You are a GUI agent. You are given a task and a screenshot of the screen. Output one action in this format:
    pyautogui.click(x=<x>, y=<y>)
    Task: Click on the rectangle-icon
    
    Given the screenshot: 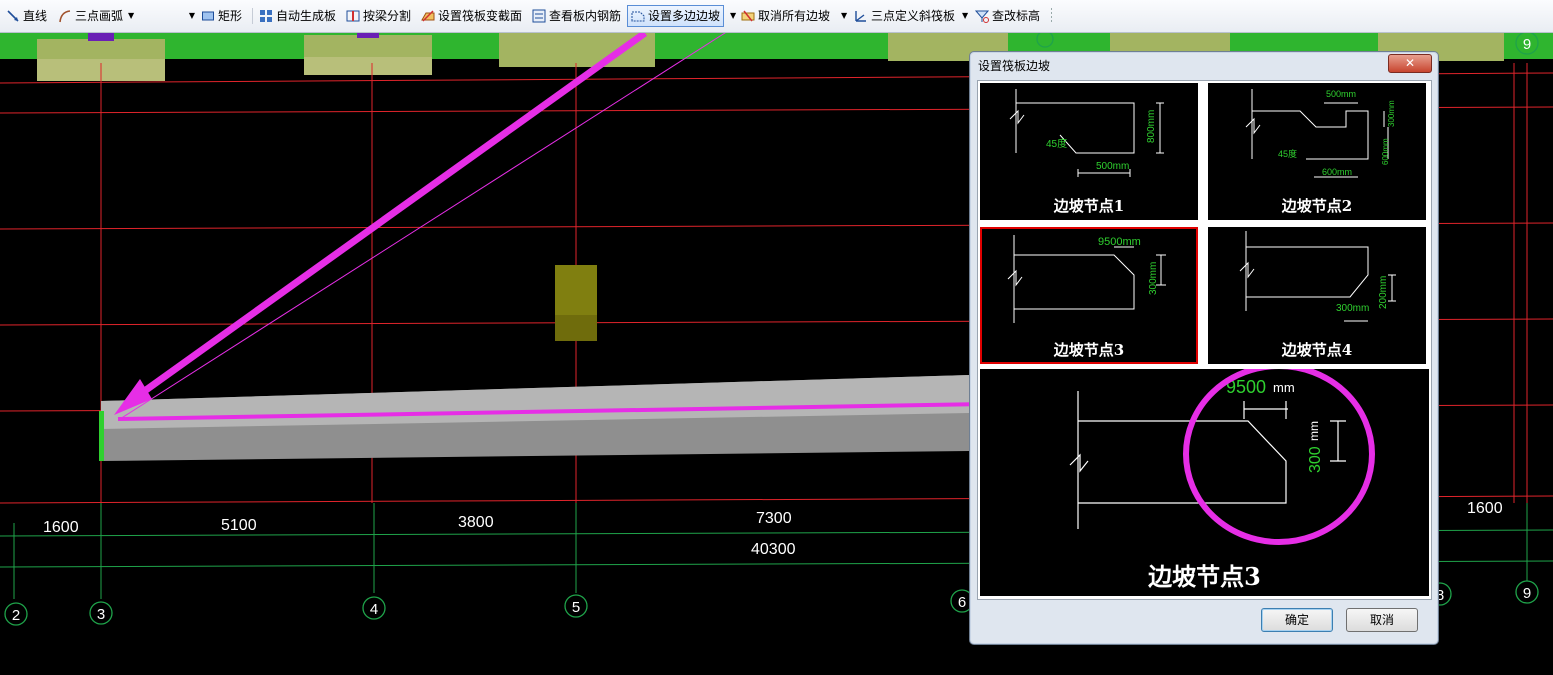 What is the action you would take?
    pyautogui.click(x=208, y=16)
    